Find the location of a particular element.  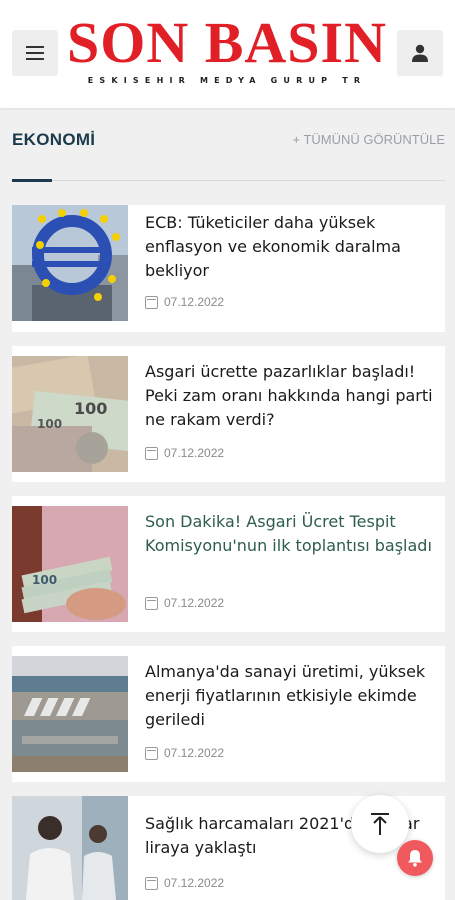

arrow-up-icon is located at coordinates (380, 824).